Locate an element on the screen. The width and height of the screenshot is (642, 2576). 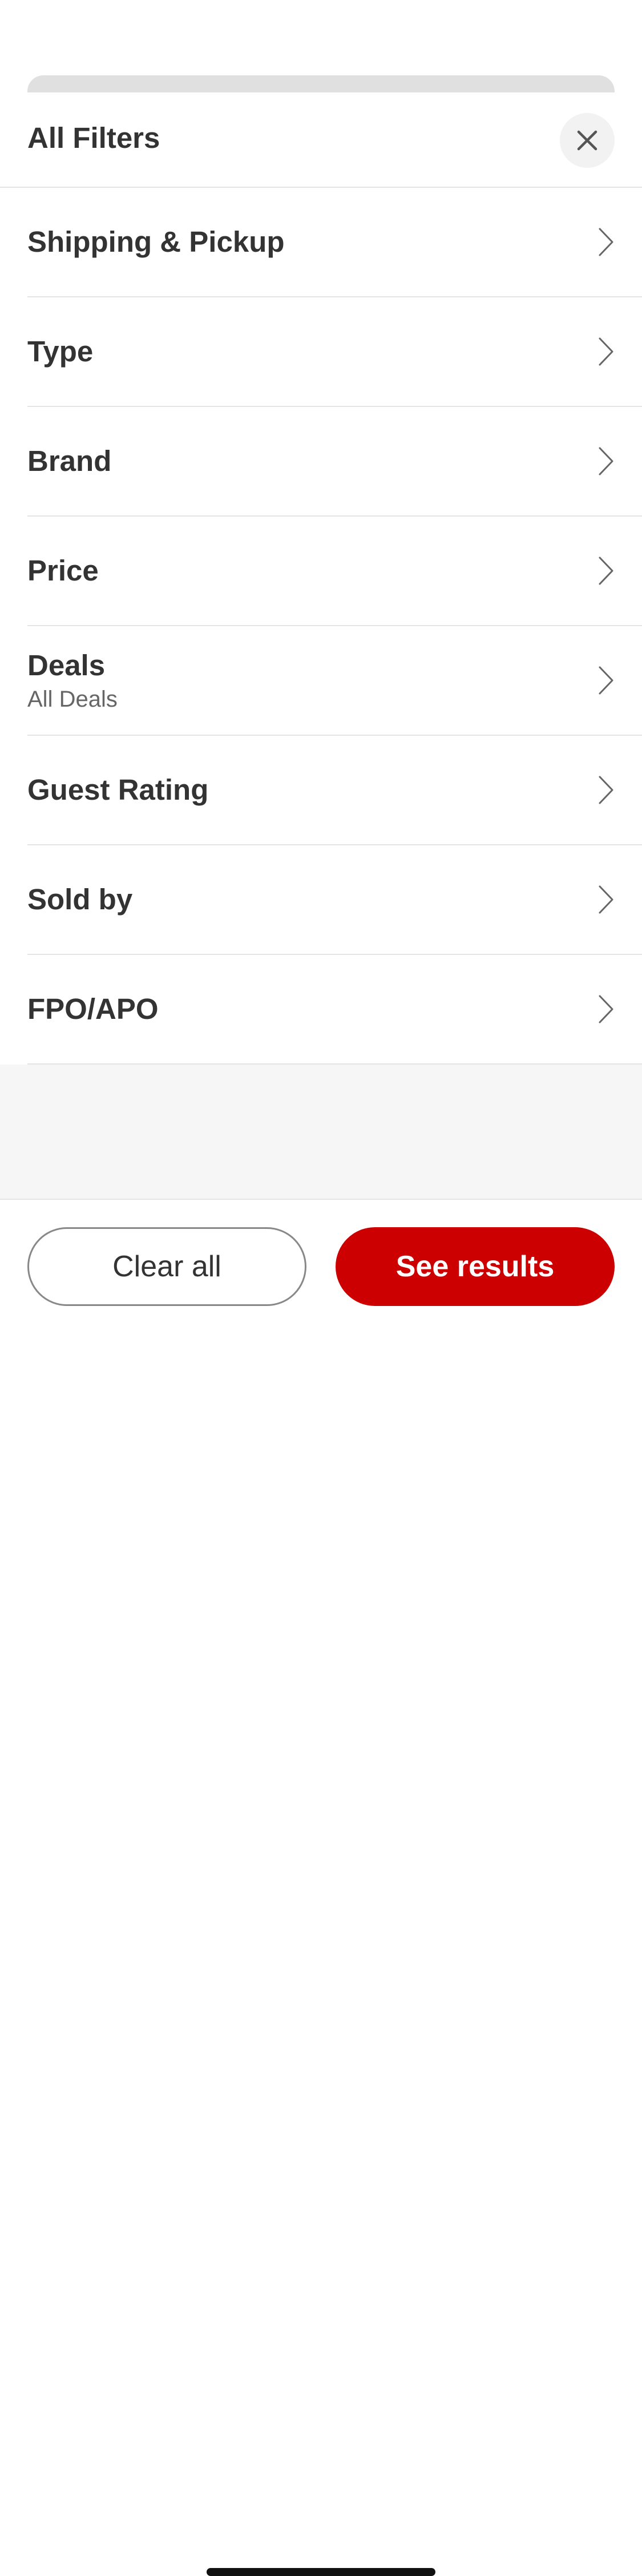
home-indicator is located at coordinates (321, 2572).